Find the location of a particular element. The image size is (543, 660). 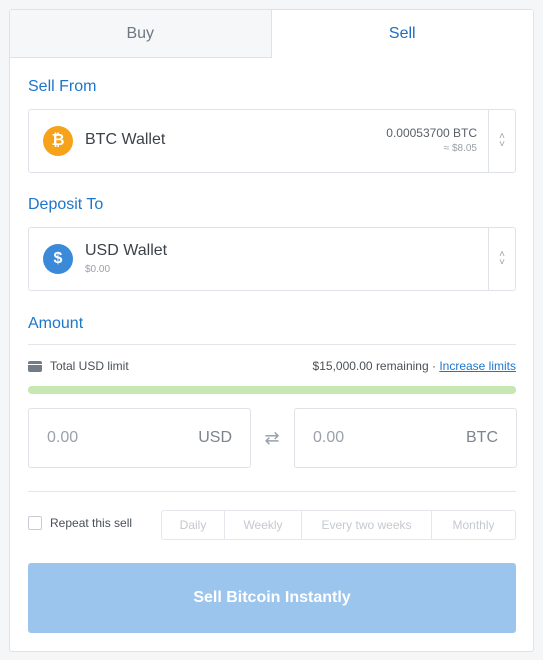

repeat-sell-option: Repeat this sell is located at coordinates (80, 523).